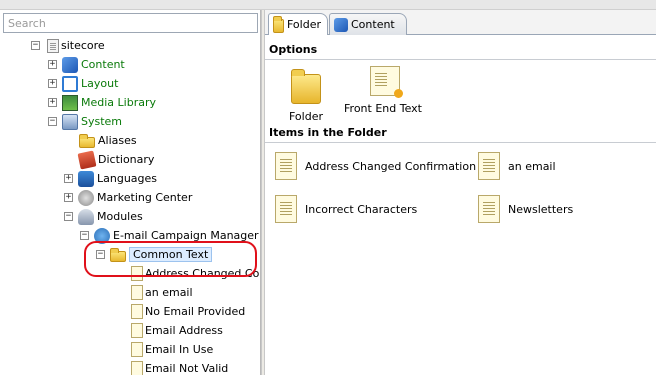 The width and height of the screenshot is (656, 375). I want to click on tree-label: Languages, so click(127, 178).